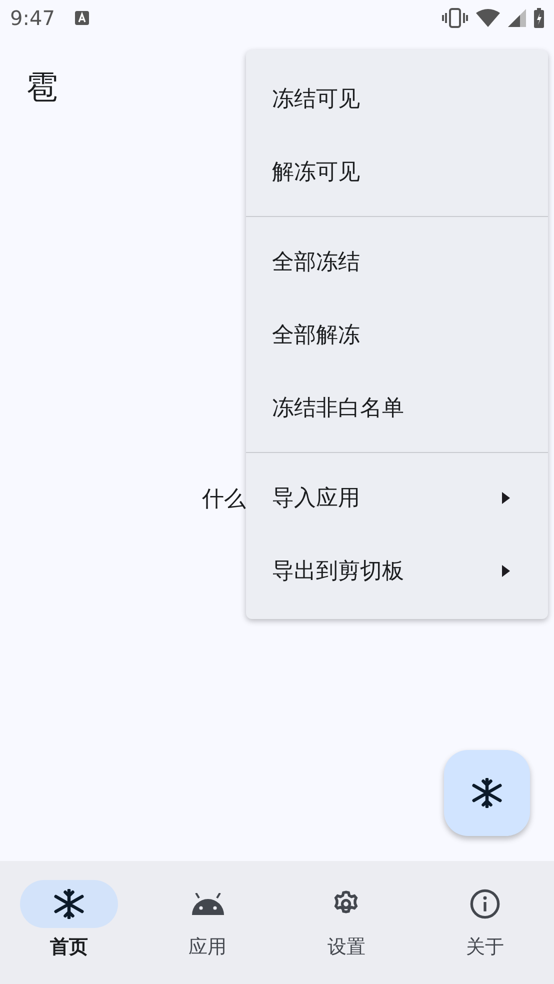  I want to click on vibrate-icon, so click(455, 18).